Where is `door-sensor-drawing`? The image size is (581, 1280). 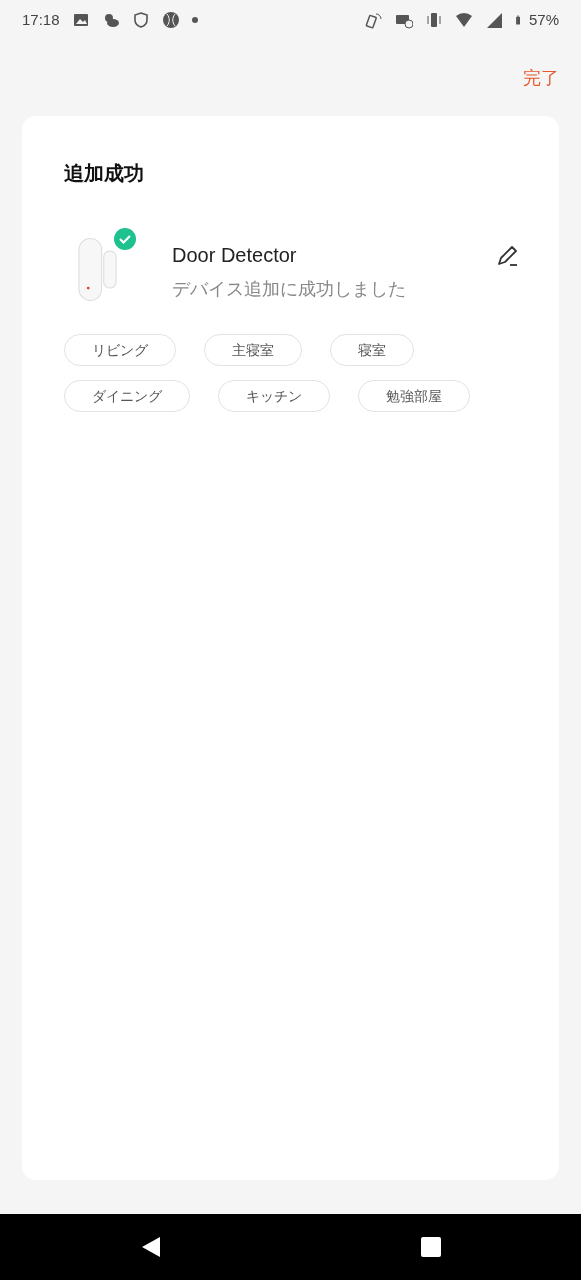
door-sensor-drawing is located at coordinates (97, 269).